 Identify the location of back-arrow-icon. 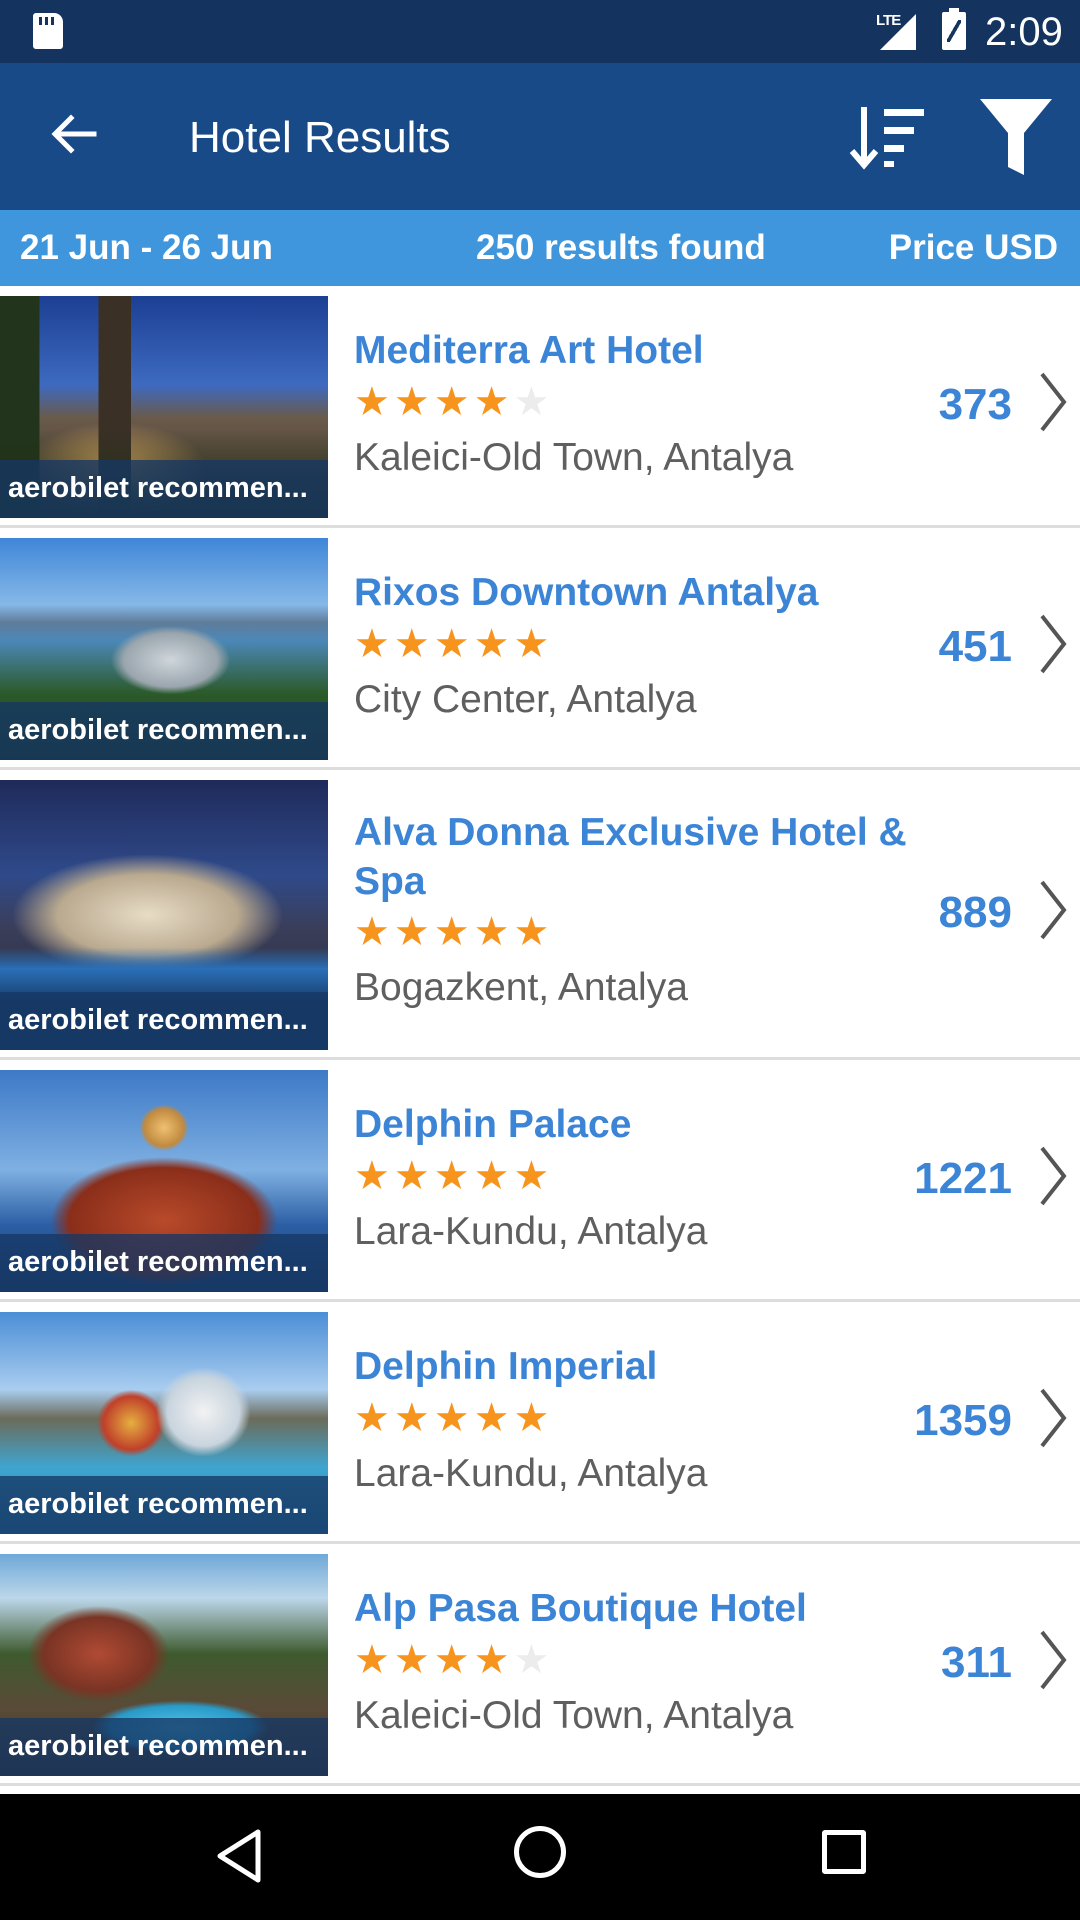
(74, 134).